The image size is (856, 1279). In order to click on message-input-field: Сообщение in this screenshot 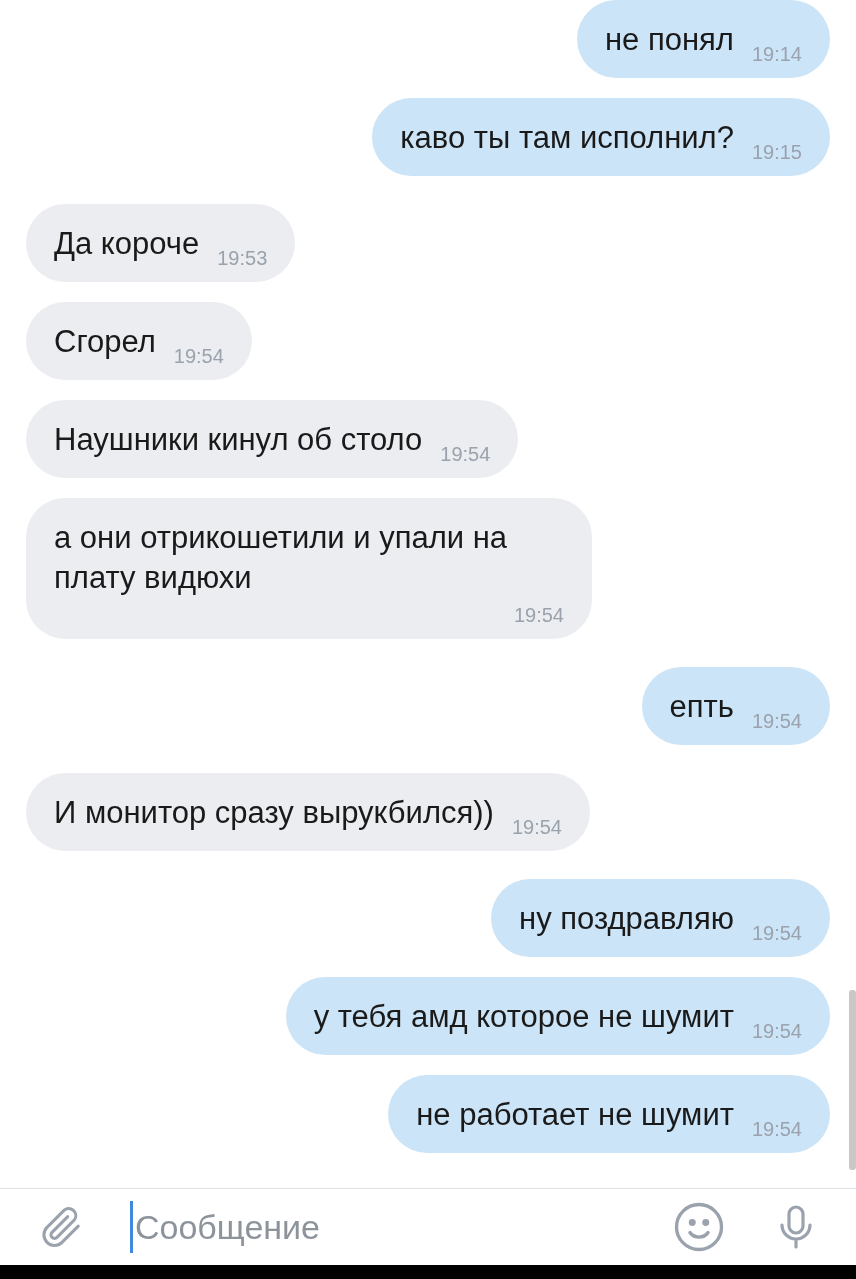, I will do `click(401, 1227)`.